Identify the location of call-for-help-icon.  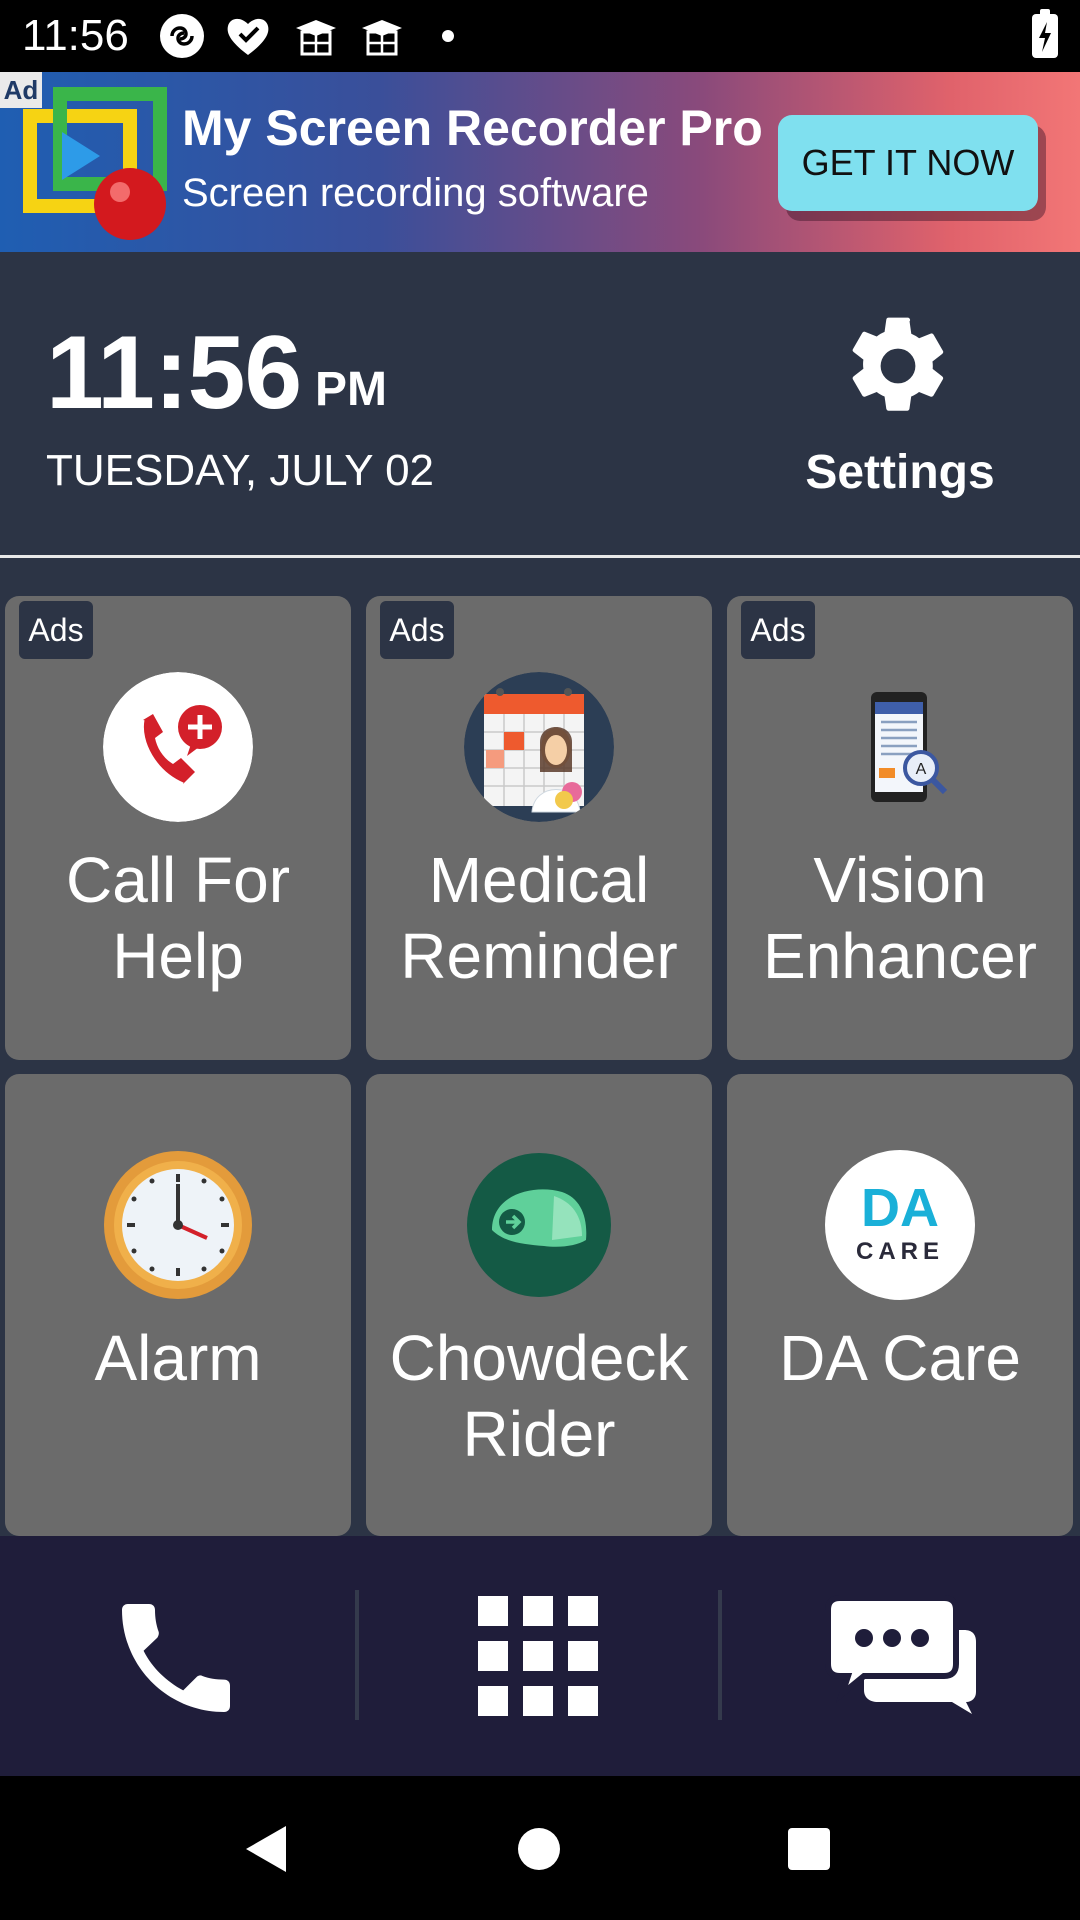
(178, 747).